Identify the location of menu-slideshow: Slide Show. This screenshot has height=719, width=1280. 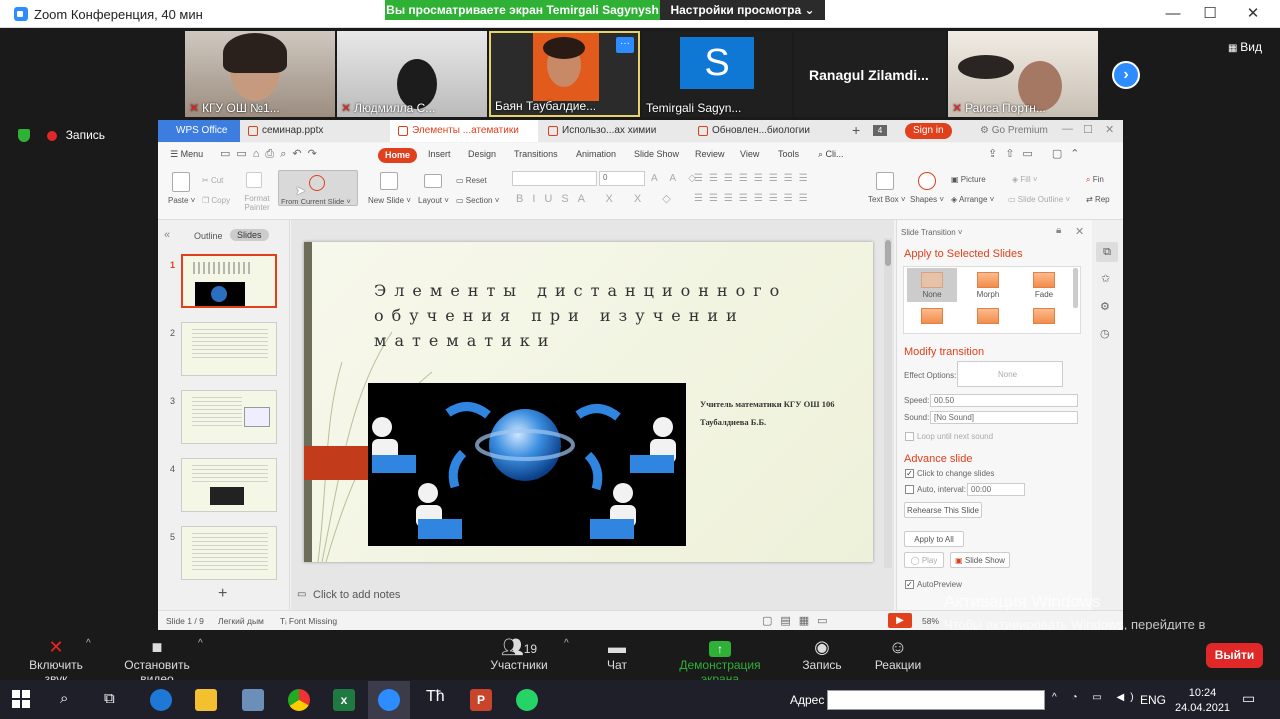
(656, 154).